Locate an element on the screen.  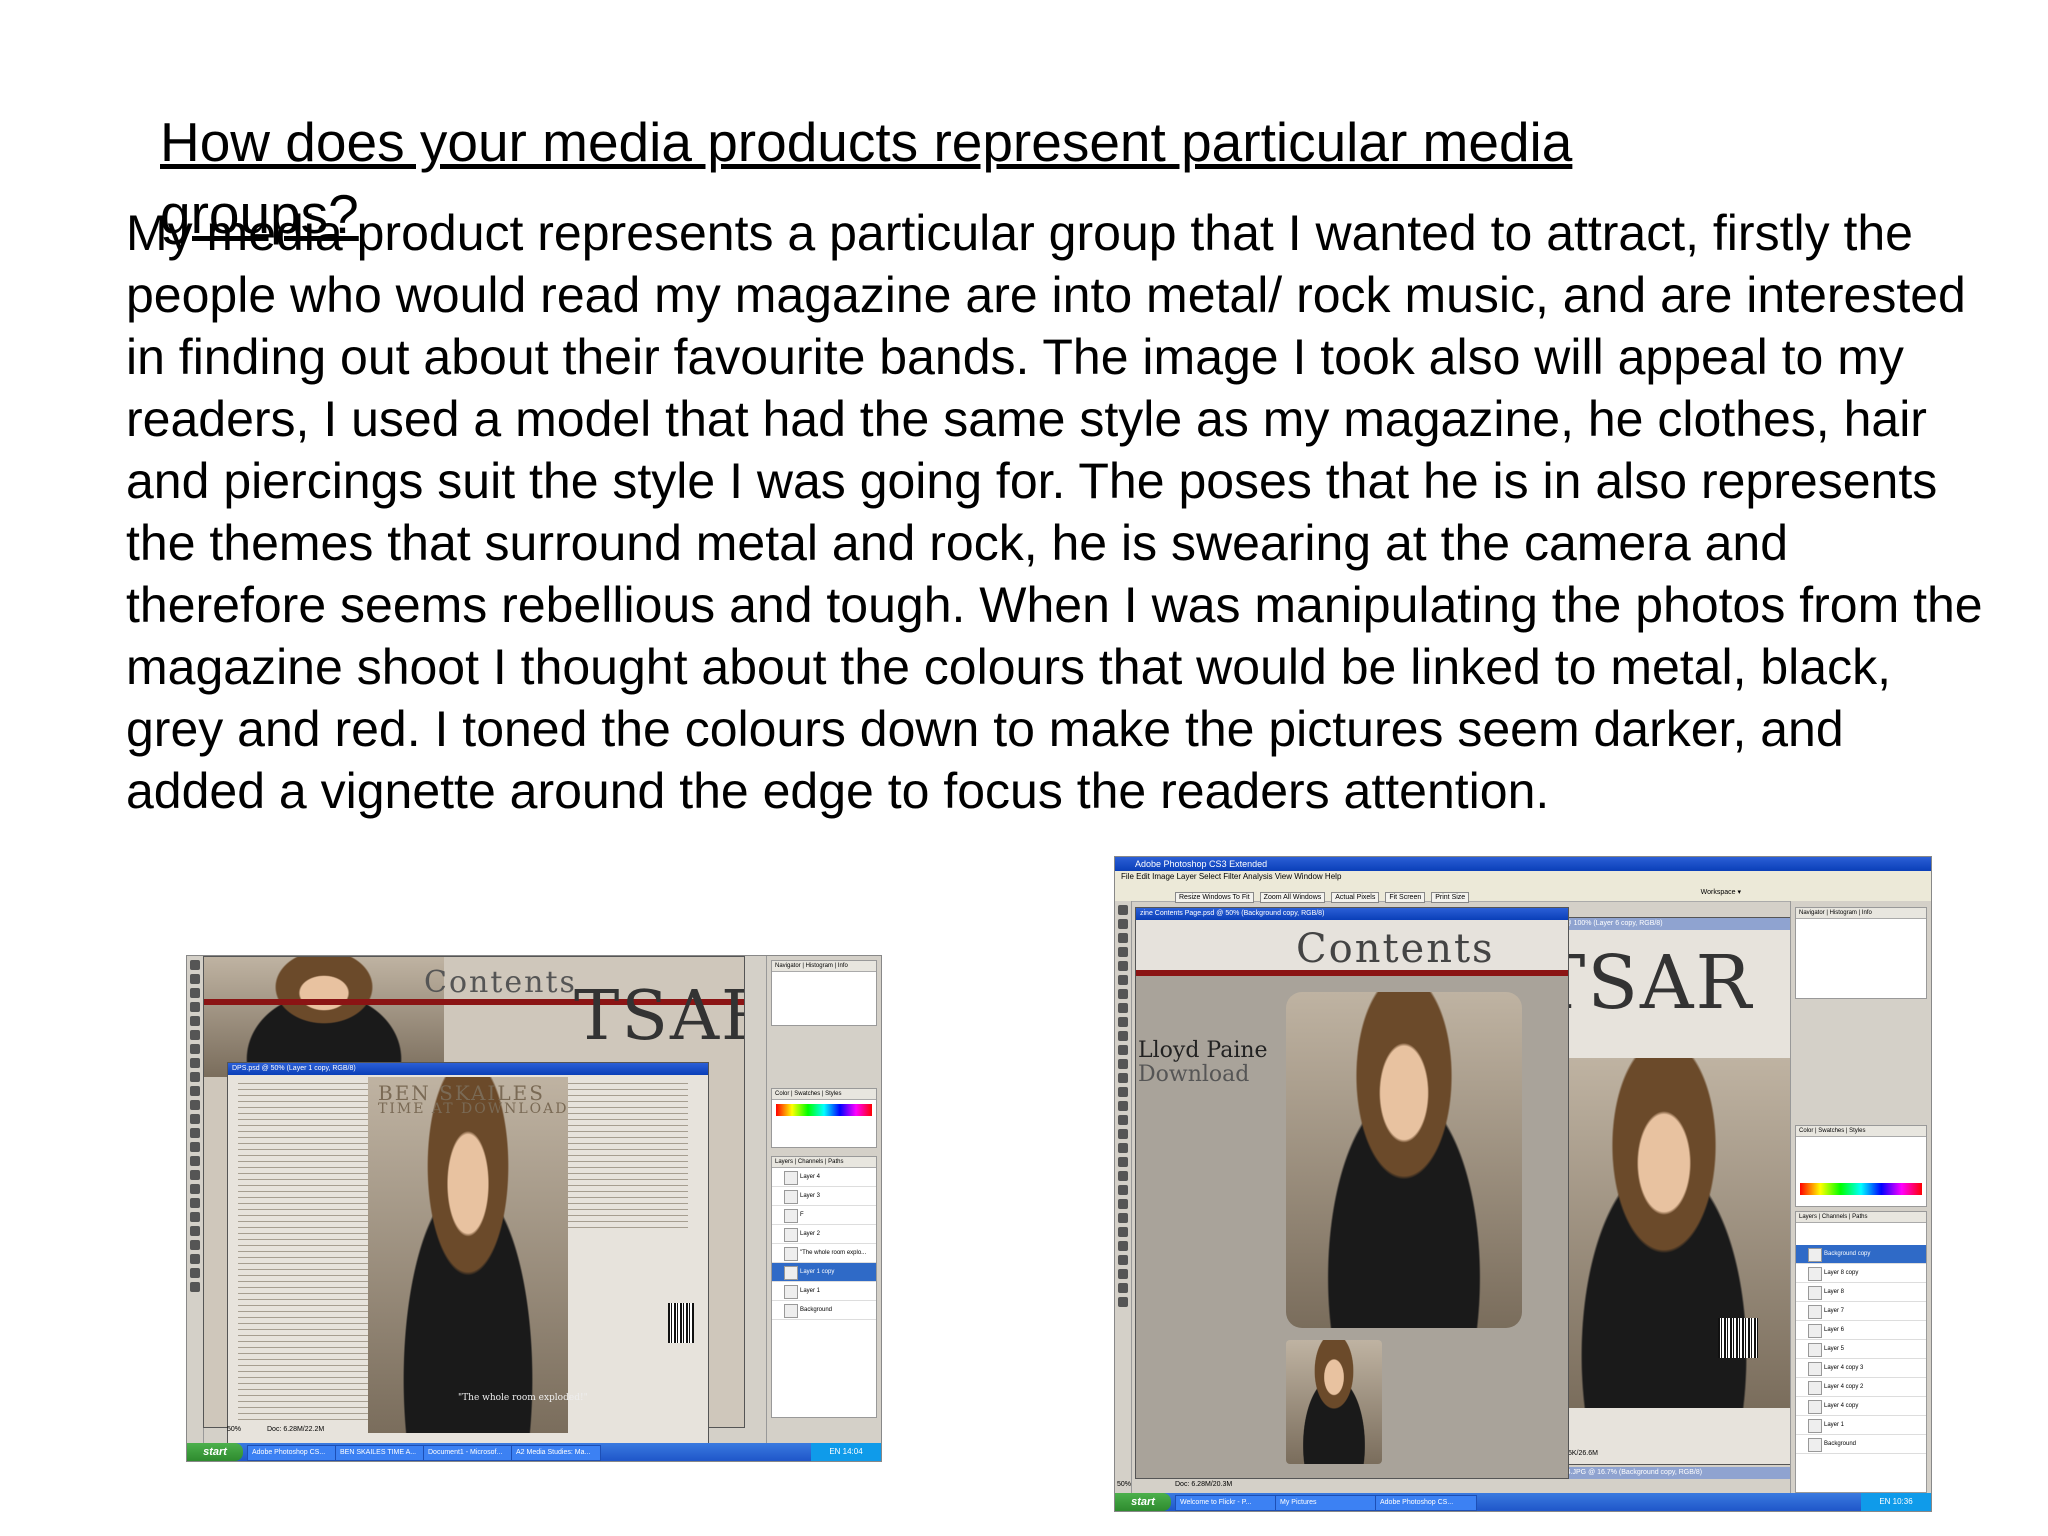
small-model-photo is located at coordinates (1334, 1402).